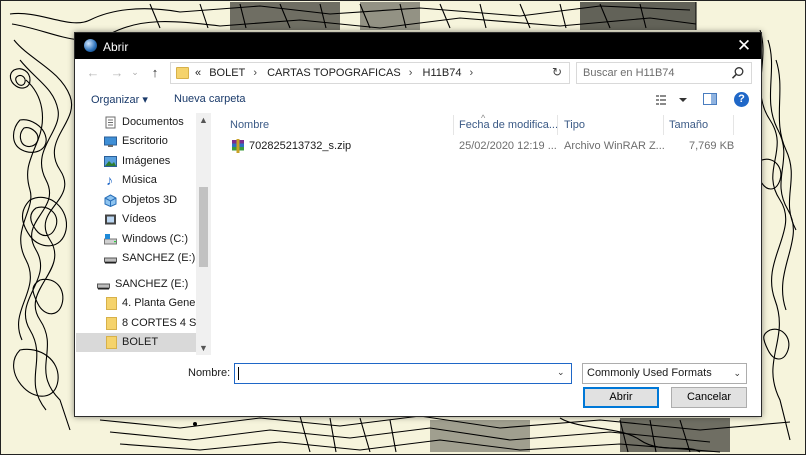  What do you see at coordinates (140, 342) in the screenshot?
I see `sidebar-item-label: BOLET` at bounding box center [140, 342].